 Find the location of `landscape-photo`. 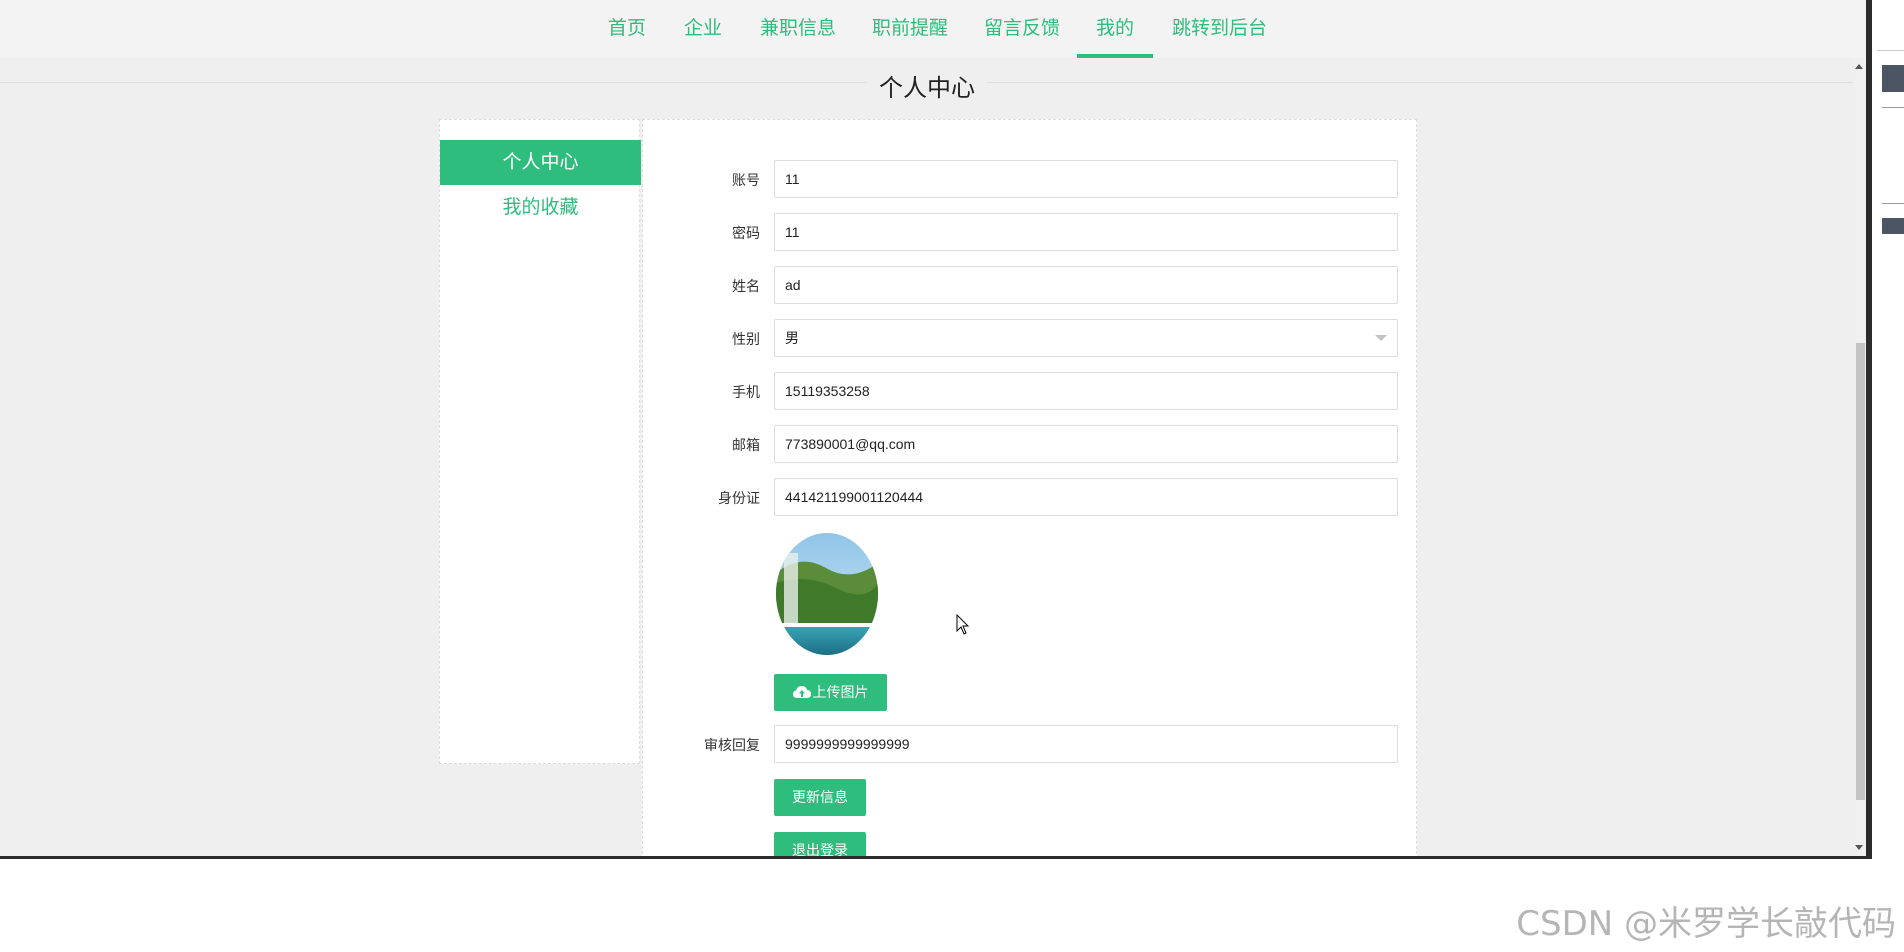

landscape-photo is located at coordinates (827, 594).